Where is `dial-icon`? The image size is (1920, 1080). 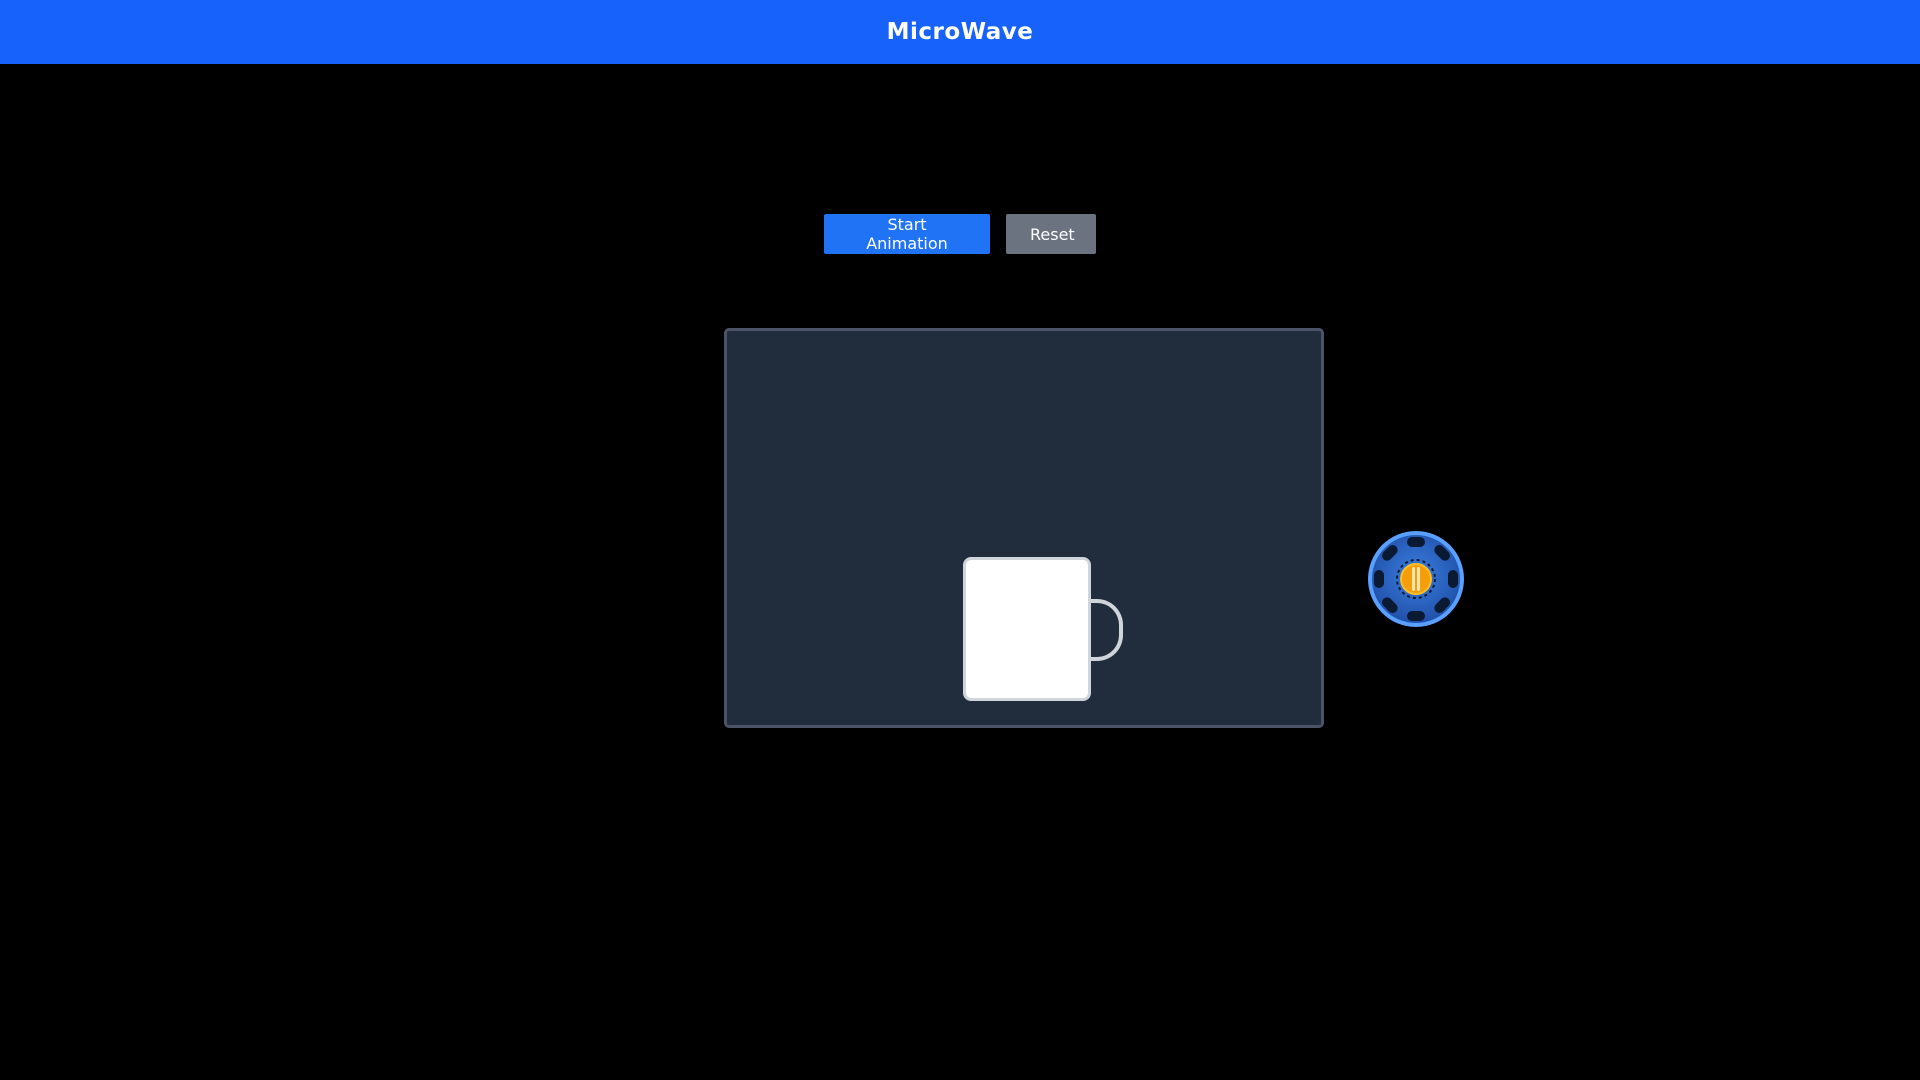 dial-icon is located at coordinates (1416, 579).